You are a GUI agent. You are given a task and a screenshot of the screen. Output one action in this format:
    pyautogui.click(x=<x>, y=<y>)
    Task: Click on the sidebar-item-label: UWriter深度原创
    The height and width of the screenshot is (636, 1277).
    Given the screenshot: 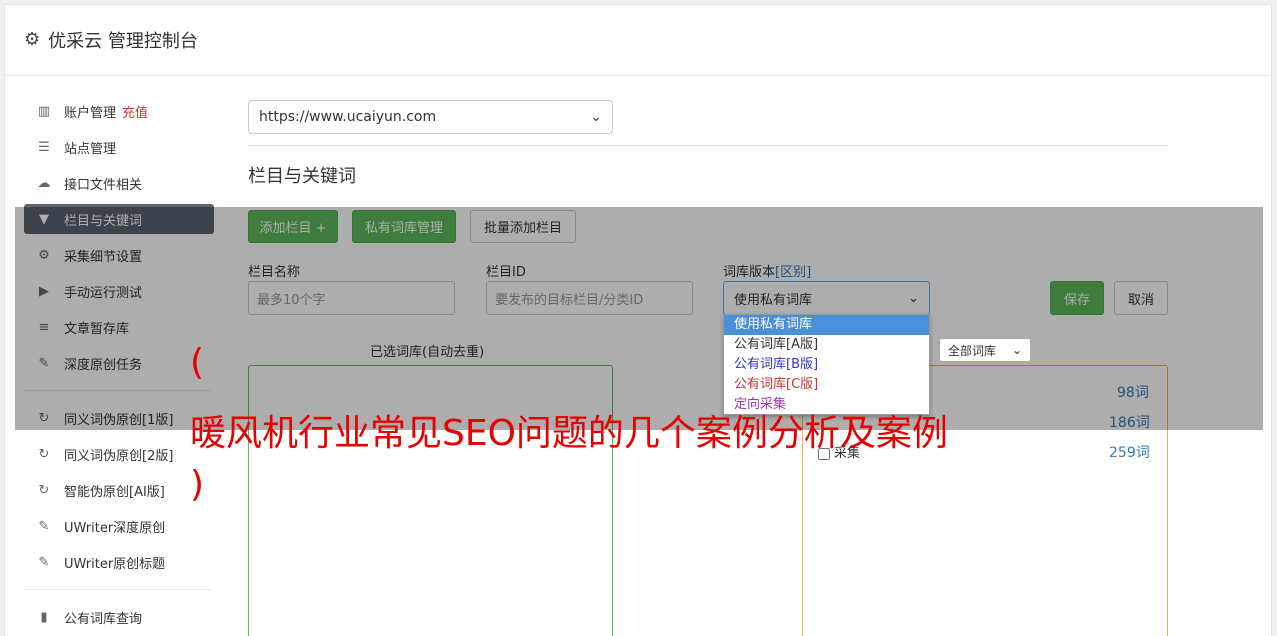 What is the action you would take?
    pyautogui.click(x=115, y=528)
    